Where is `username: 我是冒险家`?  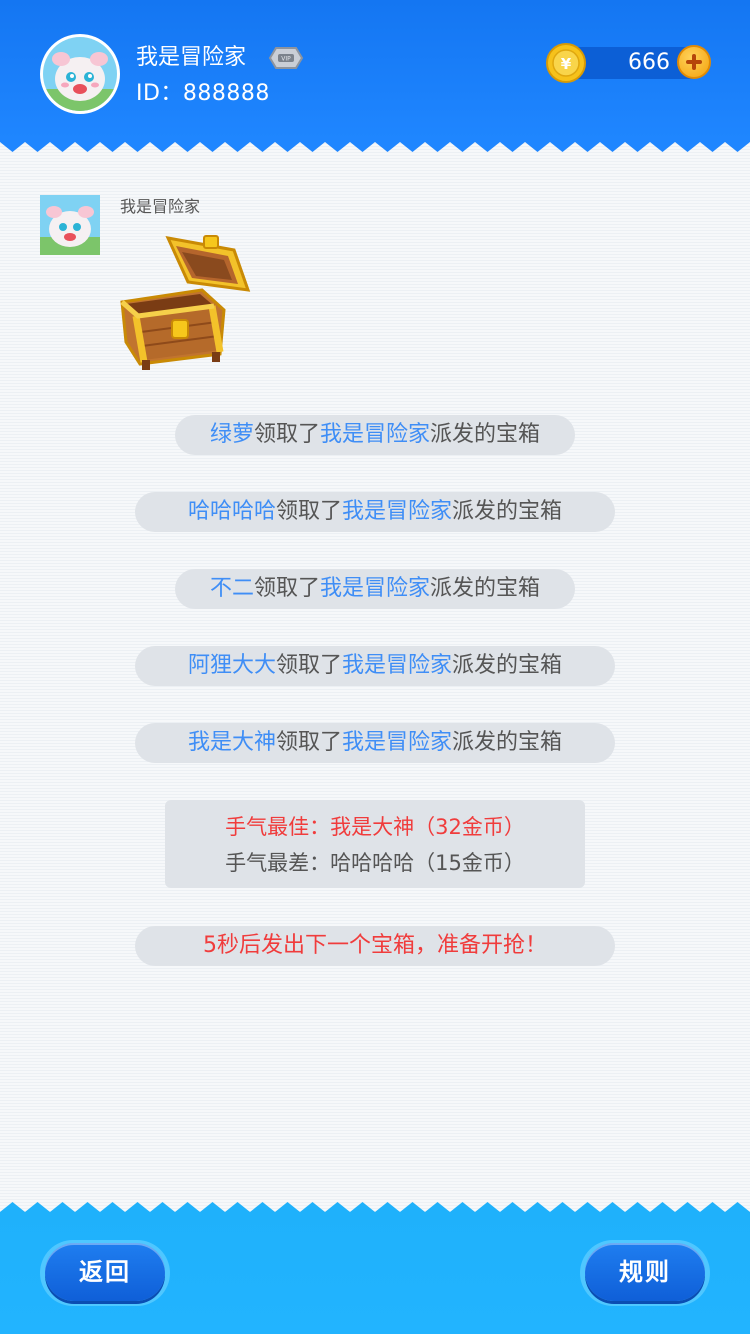 username: 我是冒险家 is located at coordinates (191, 57).